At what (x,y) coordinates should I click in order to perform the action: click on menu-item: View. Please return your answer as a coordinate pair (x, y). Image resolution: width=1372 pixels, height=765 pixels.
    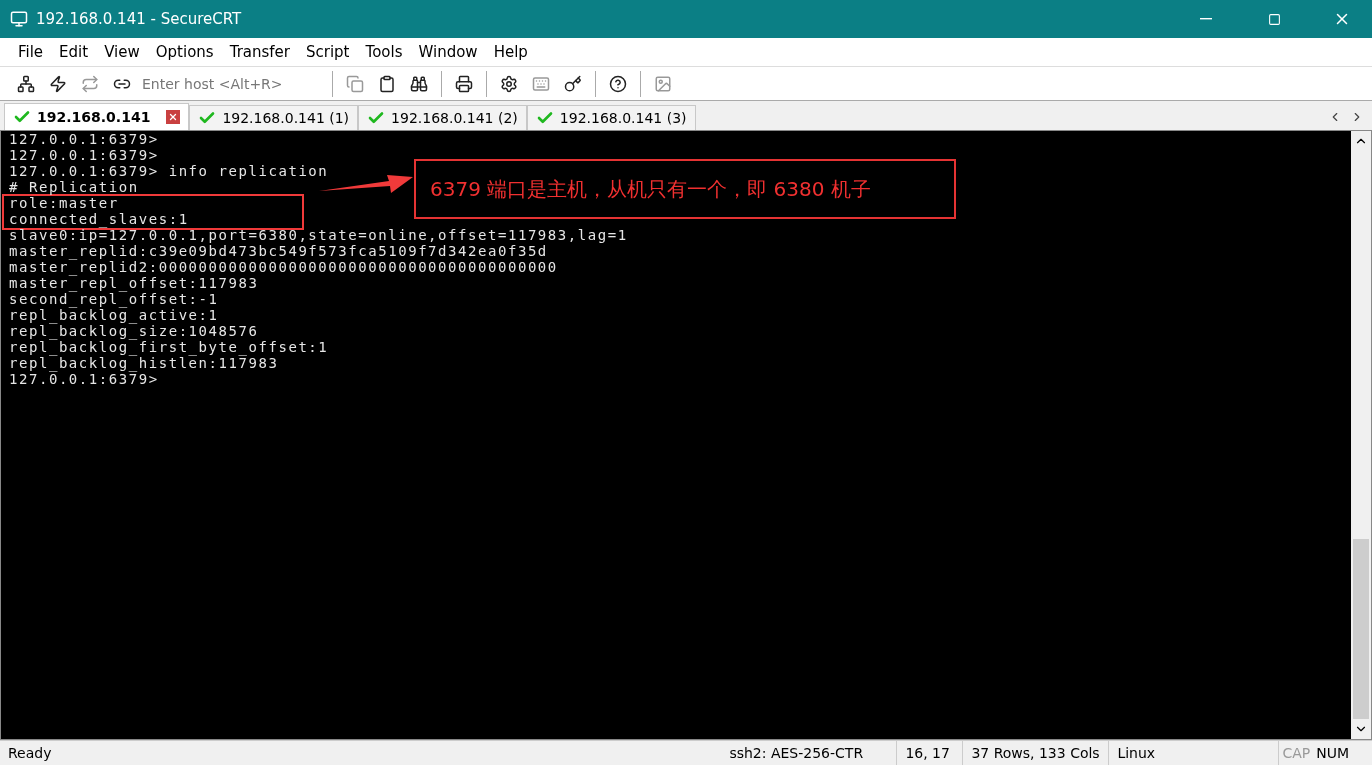
    Looking at the image, I should click on (122, 52).